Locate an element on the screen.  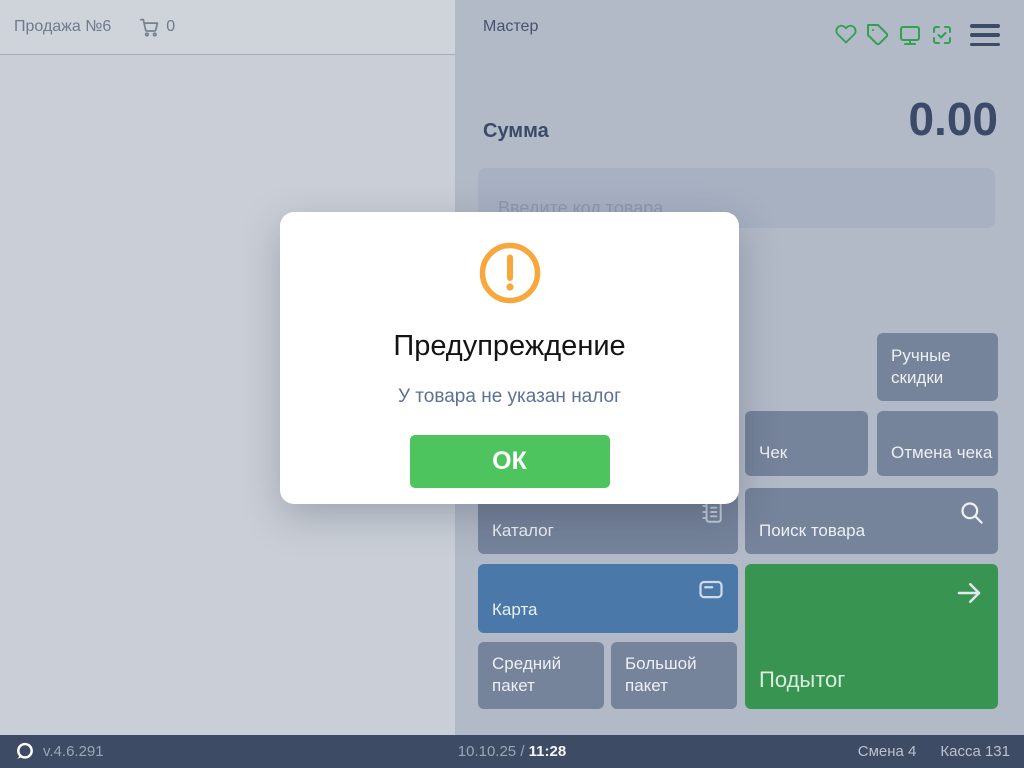
card-button: Карта is located at coordinates (608, 598).